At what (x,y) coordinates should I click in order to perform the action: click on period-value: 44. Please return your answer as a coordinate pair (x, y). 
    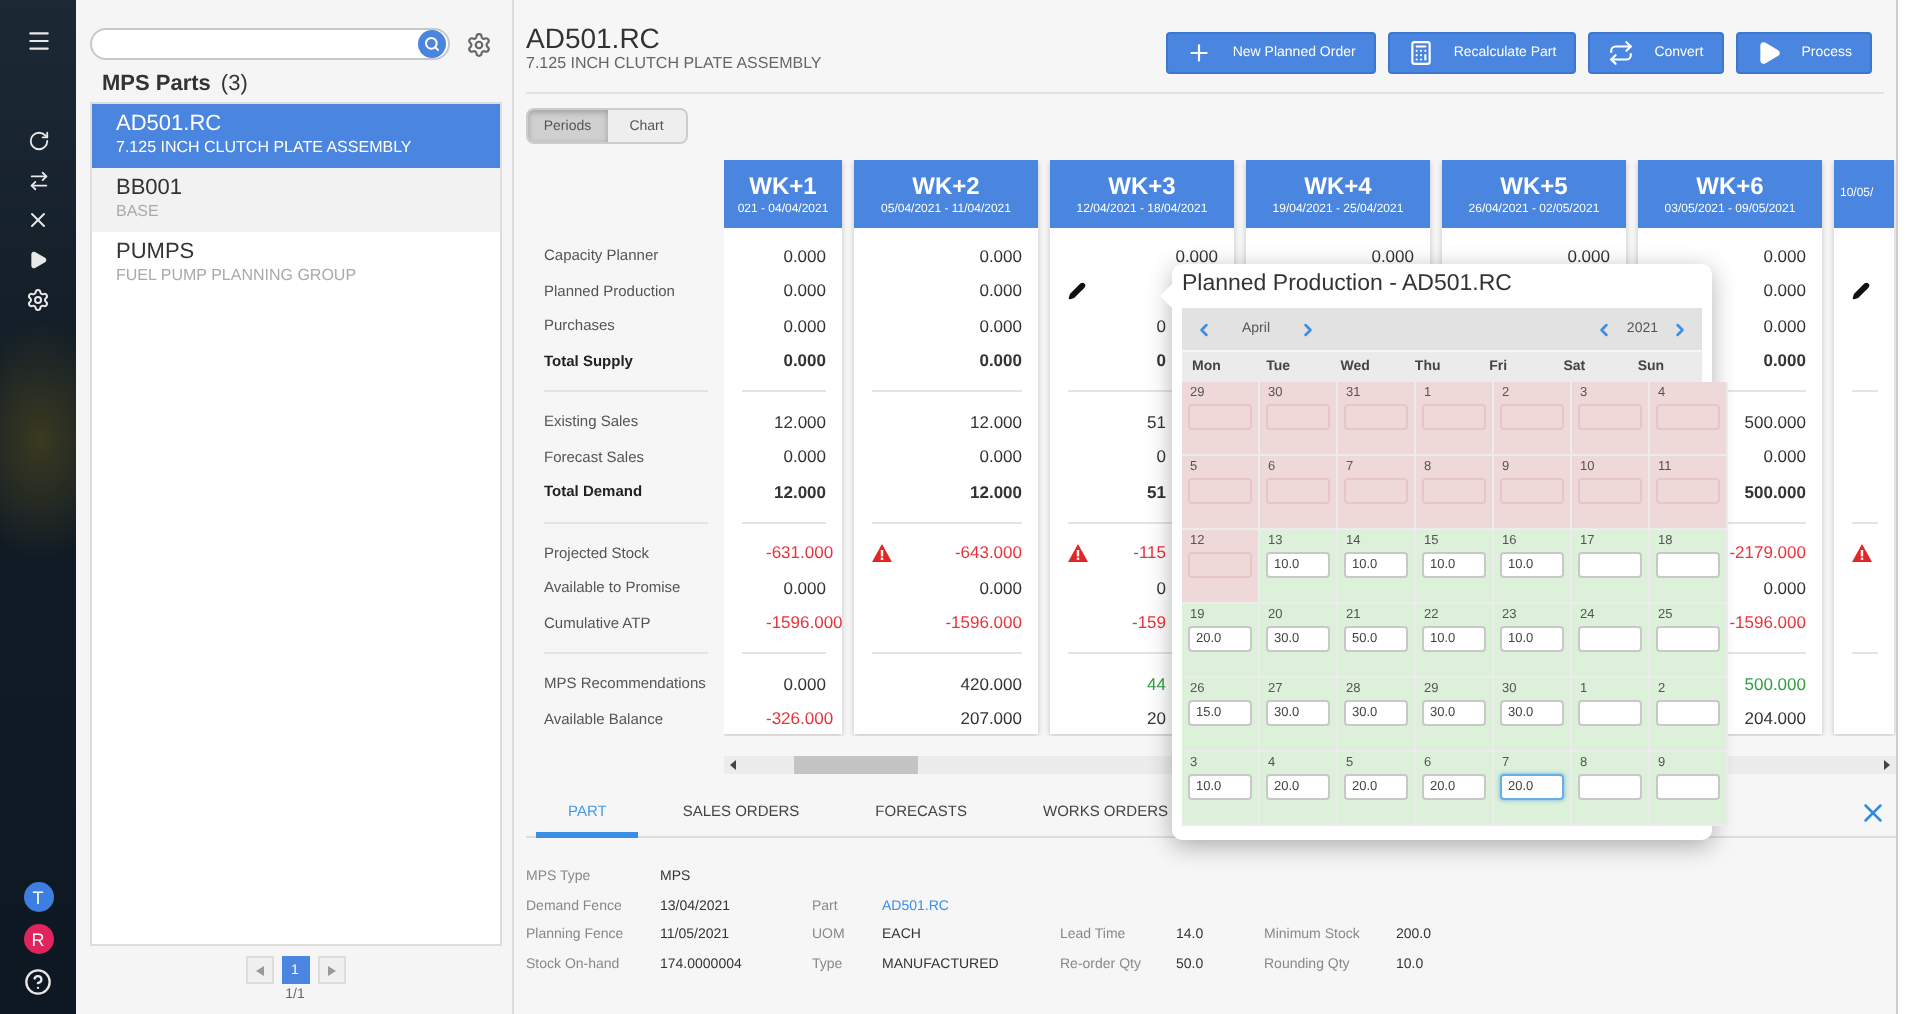
    Looking at the image, I should click on (1156, 683).